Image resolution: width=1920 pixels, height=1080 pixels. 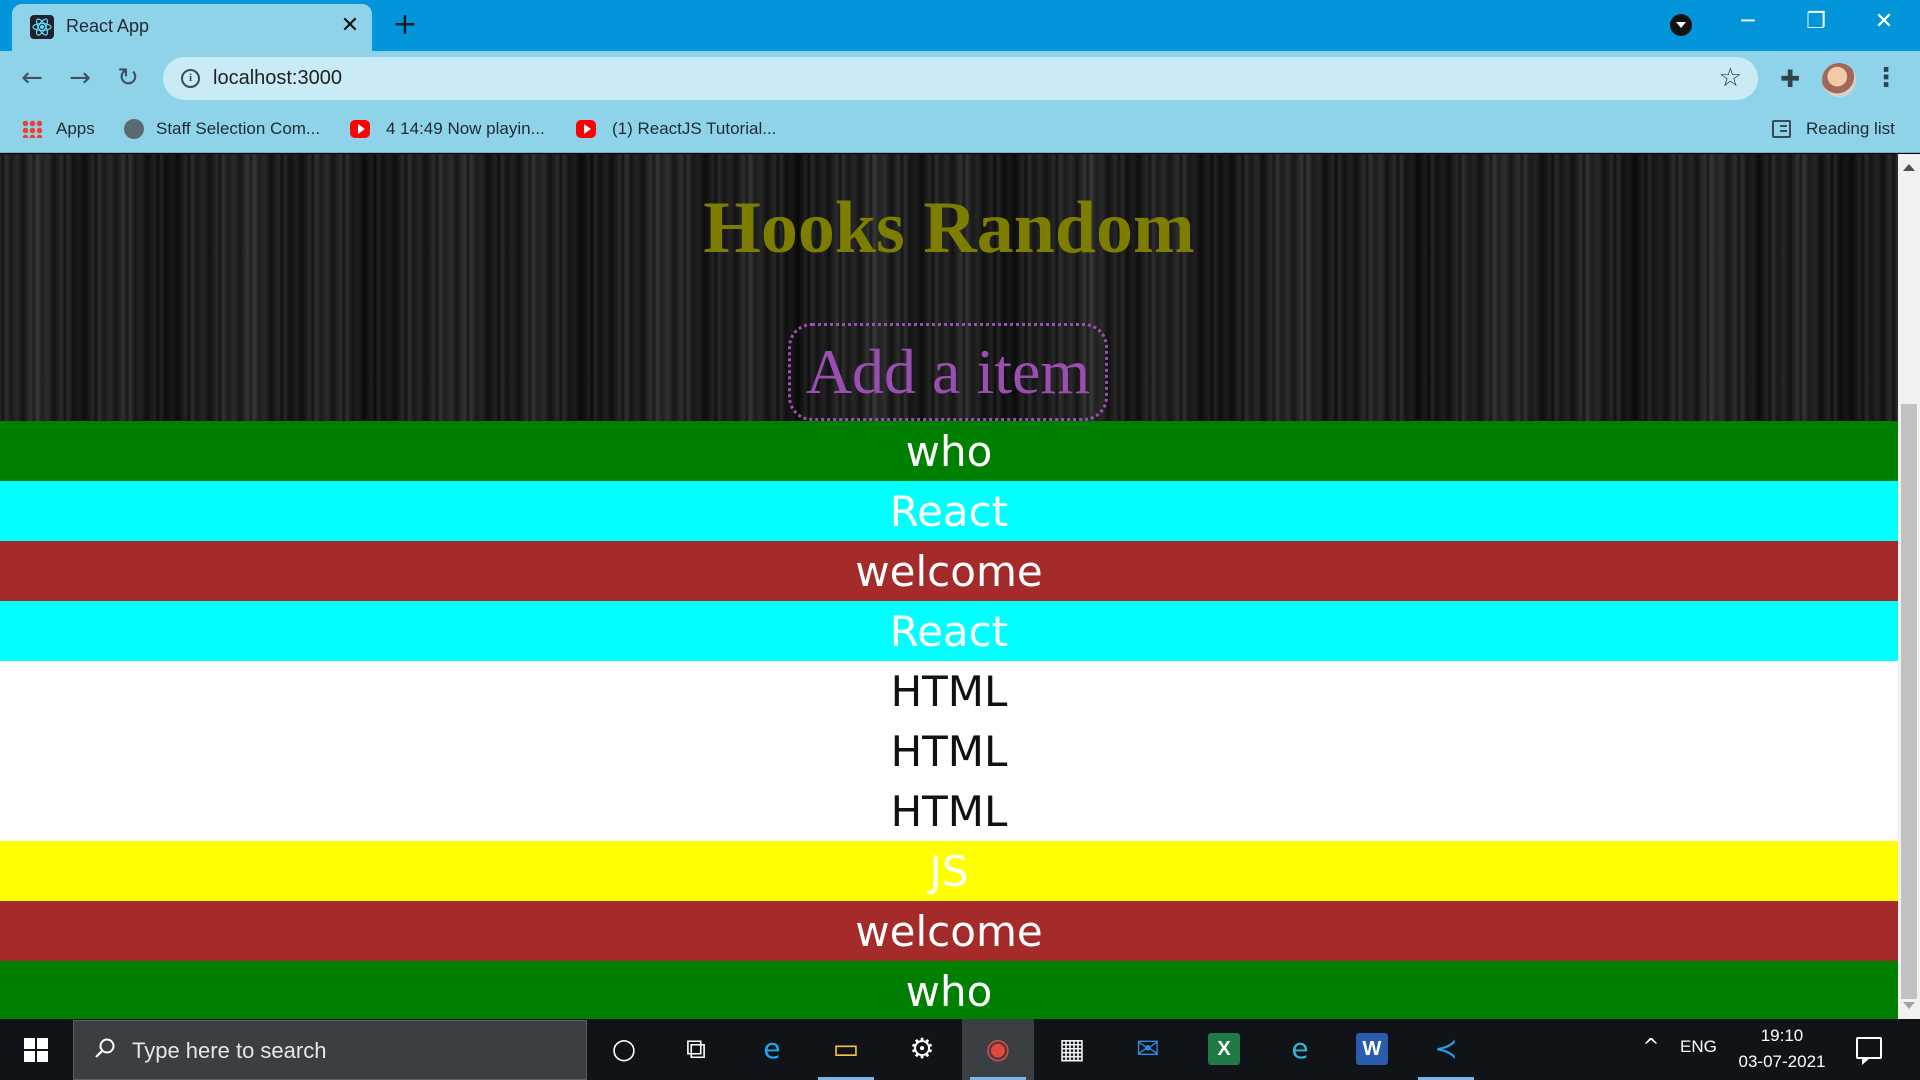 What do you see at coordinates (1909, 701) in the screenshot?
I see `scrollbar-thumb` at bounding box center [1909, 701].